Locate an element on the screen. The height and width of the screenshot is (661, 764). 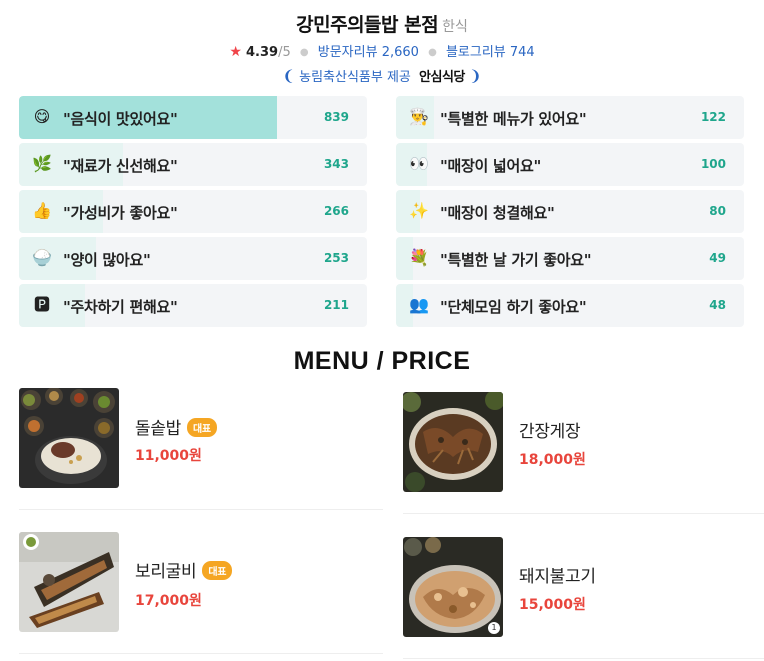
certification-badge: ❨ 농림축산식품부 제공 안심식당 ❩ is located at coordinates (382, 75).